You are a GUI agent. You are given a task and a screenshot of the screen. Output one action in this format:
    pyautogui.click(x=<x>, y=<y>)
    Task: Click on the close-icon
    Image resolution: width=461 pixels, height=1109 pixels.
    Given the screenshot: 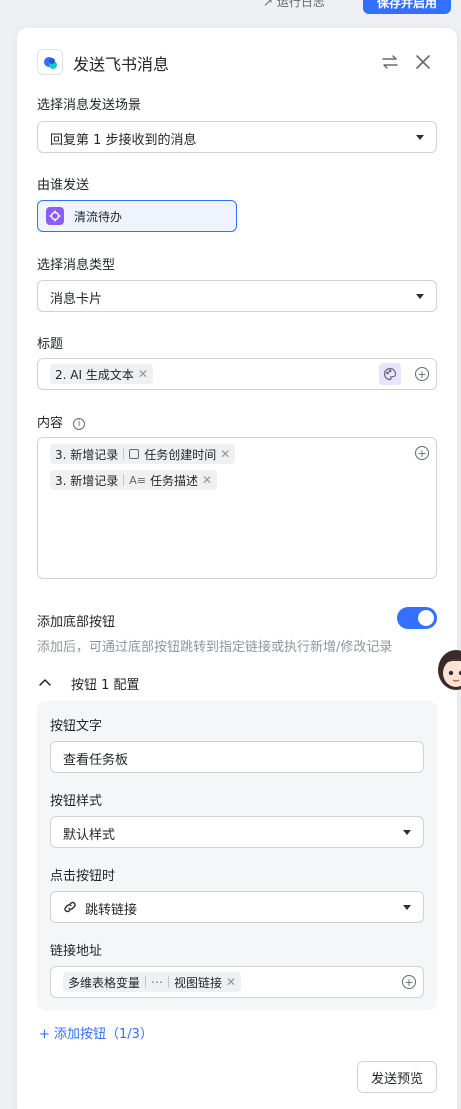 What is the action you would take?
    pyautogui.click(x=423, y=62)
    